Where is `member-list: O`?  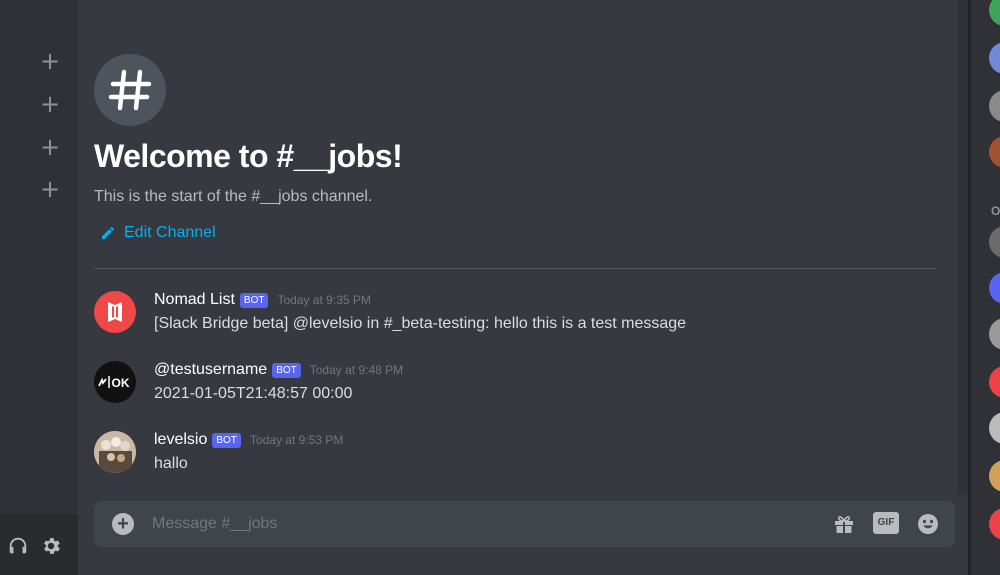
member-list: O is located at coordinates (984, 287).